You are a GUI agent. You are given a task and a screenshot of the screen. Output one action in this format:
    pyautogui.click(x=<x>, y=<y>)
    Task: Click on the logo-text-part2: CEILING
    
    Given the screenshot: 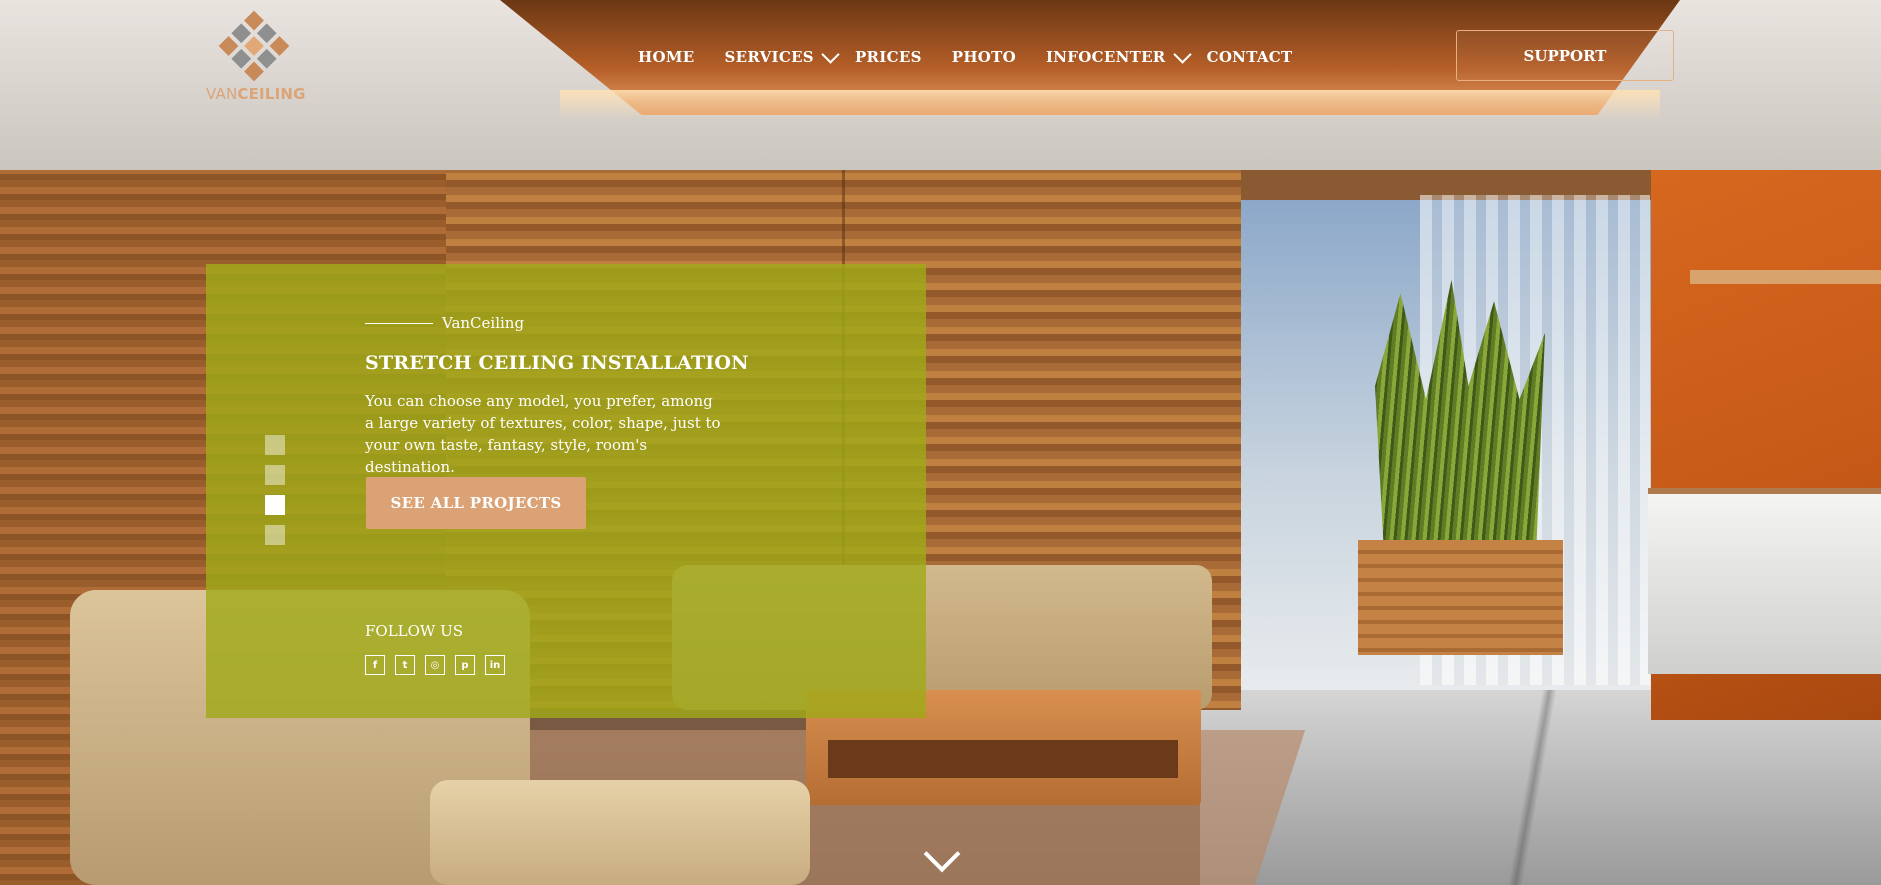 What is the action you would take?
    pyautogui.click(x=271, y=94)
    